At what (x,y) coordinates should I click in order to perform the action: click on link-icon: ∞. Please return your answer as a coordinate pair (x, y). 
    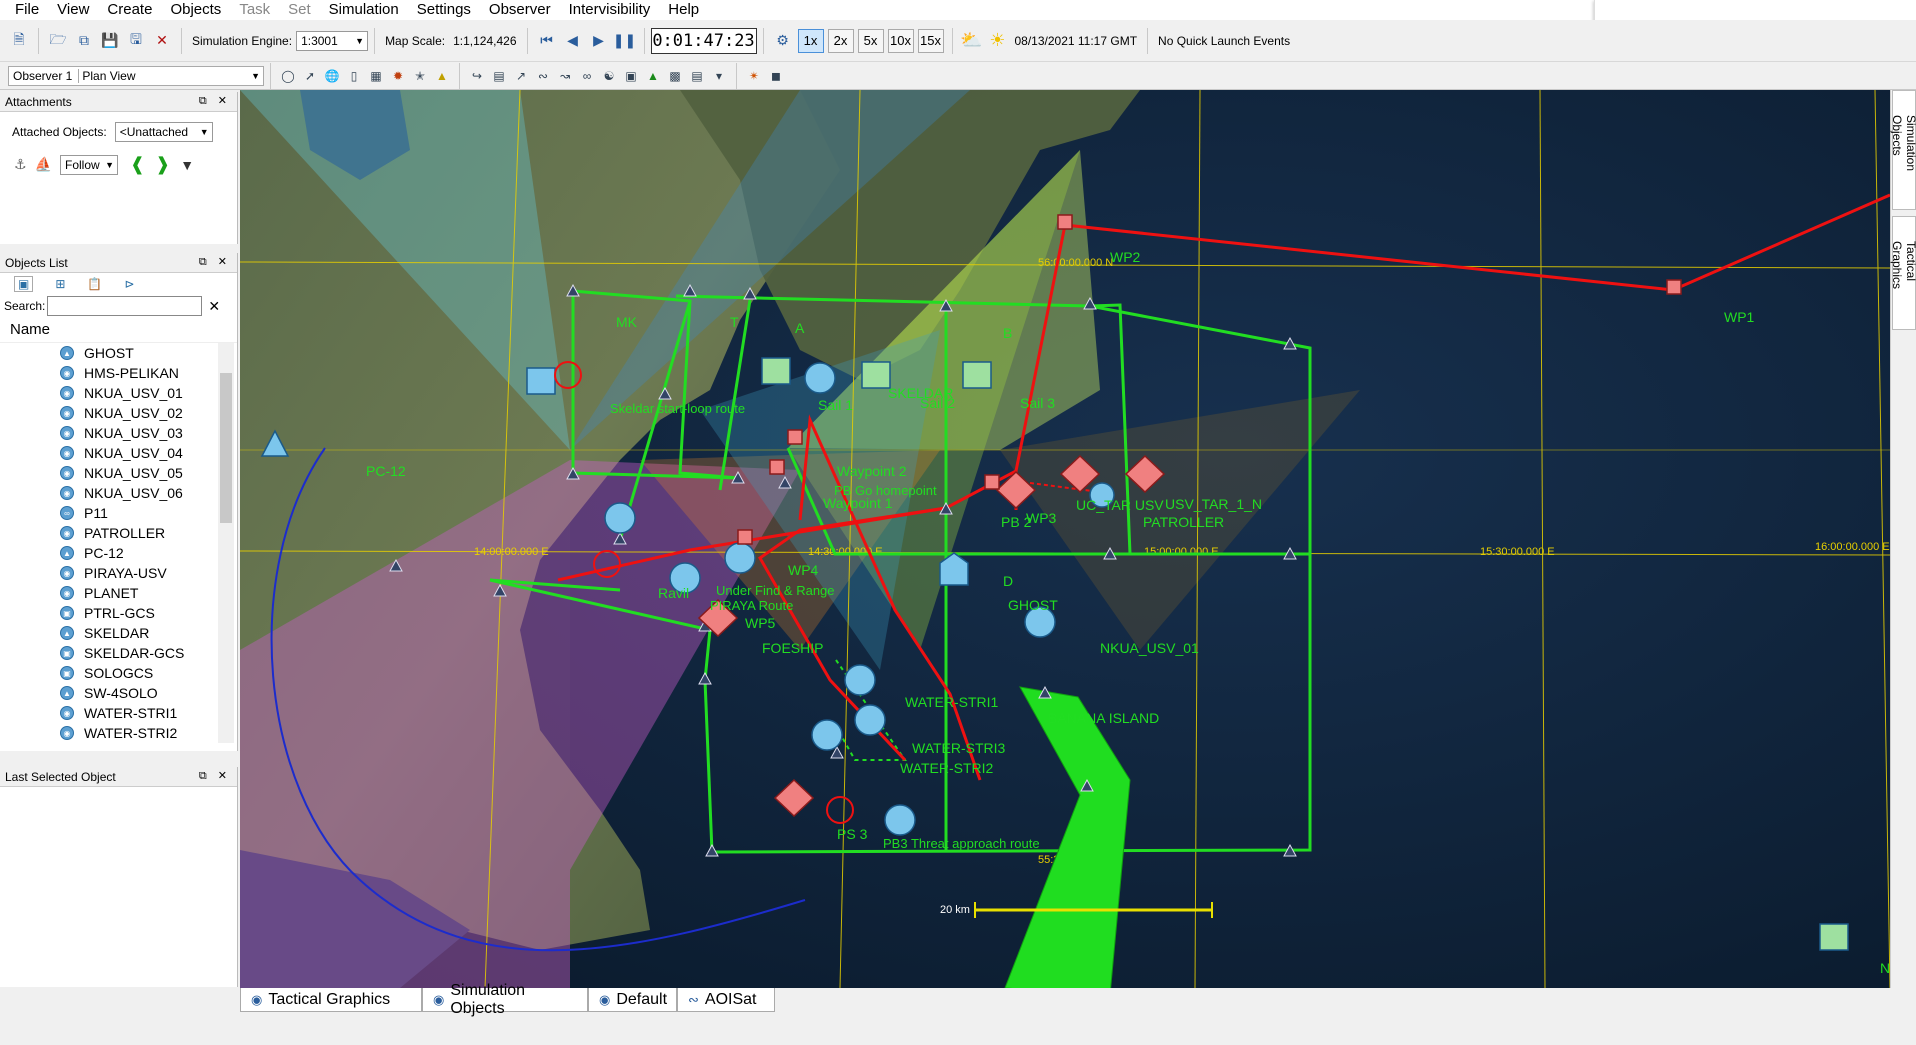
    Looking at the image, I should click on (587, 76).